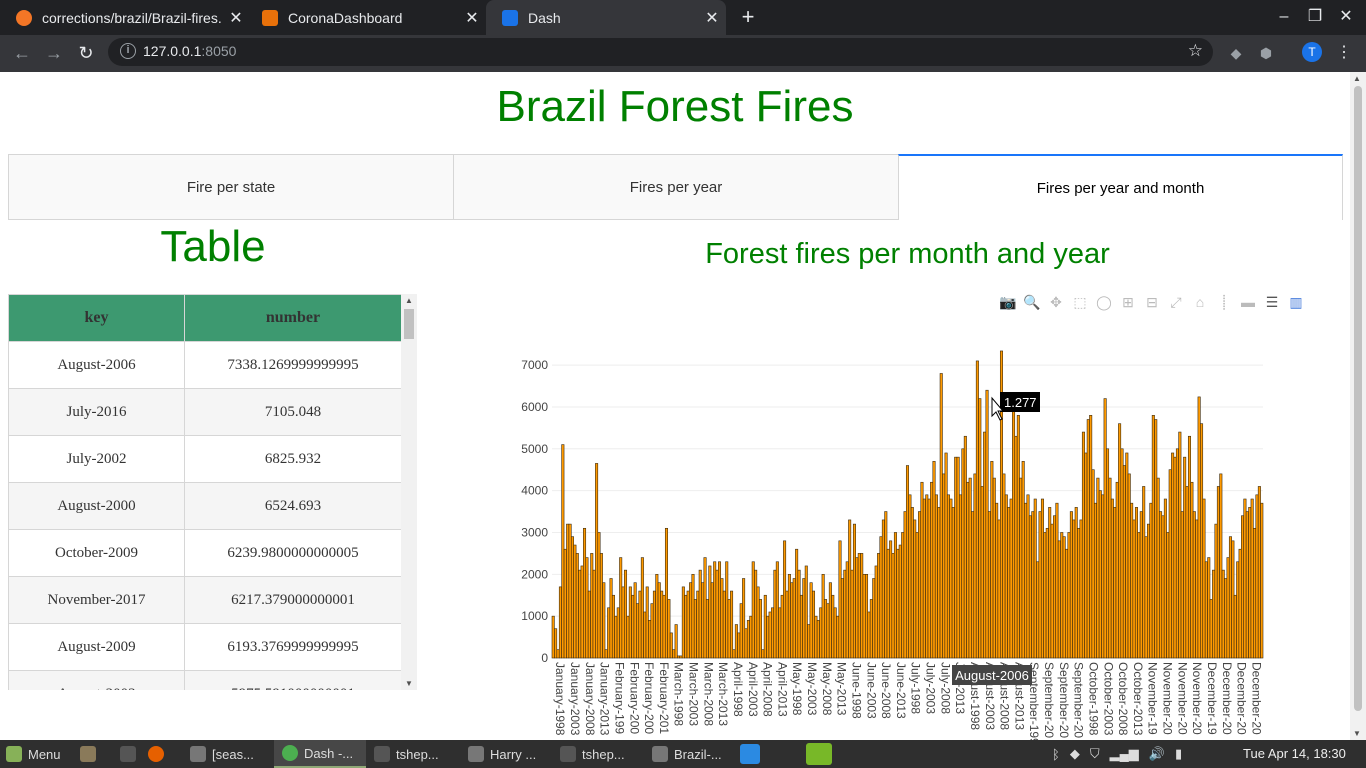  I want to click on camera-icon: 📷, so click(1008, 302).